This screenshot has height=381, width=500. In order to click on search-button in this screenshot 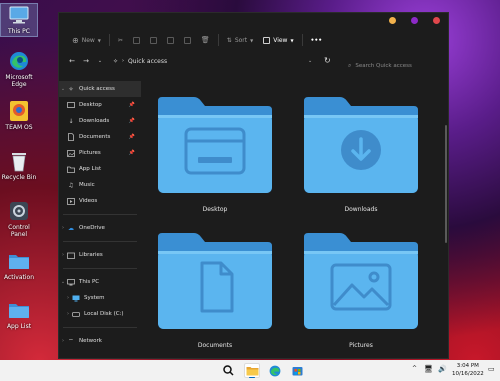, I will do `click(228, 370)`.